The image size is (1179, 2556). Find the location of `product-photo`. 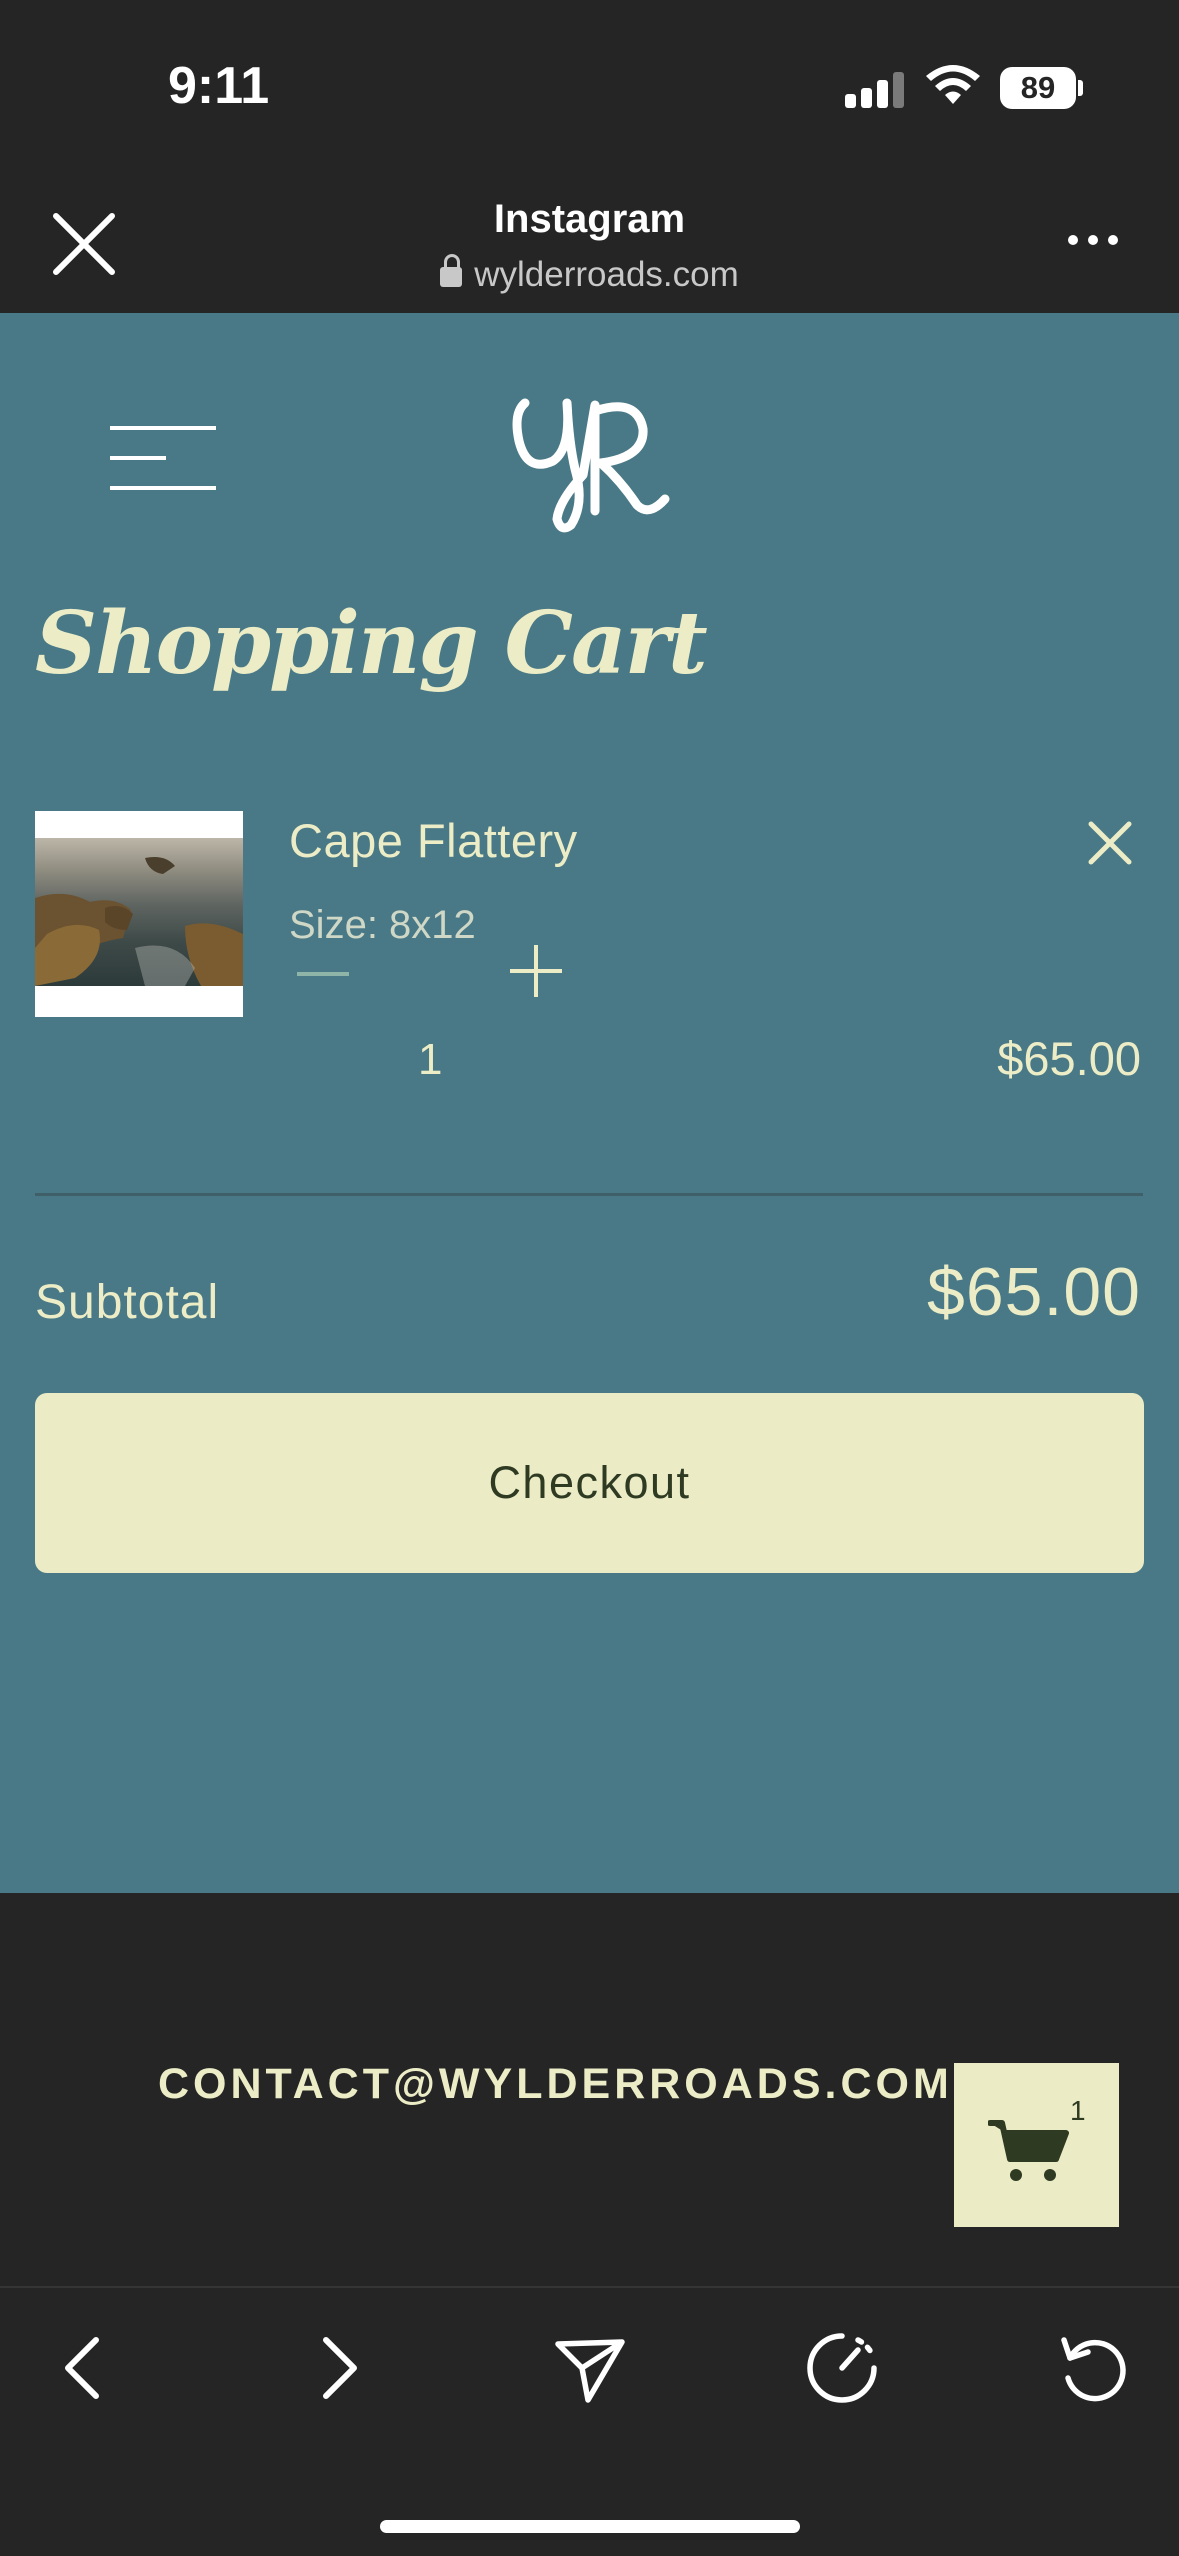

product-photo is located at coordinates (139, 912).